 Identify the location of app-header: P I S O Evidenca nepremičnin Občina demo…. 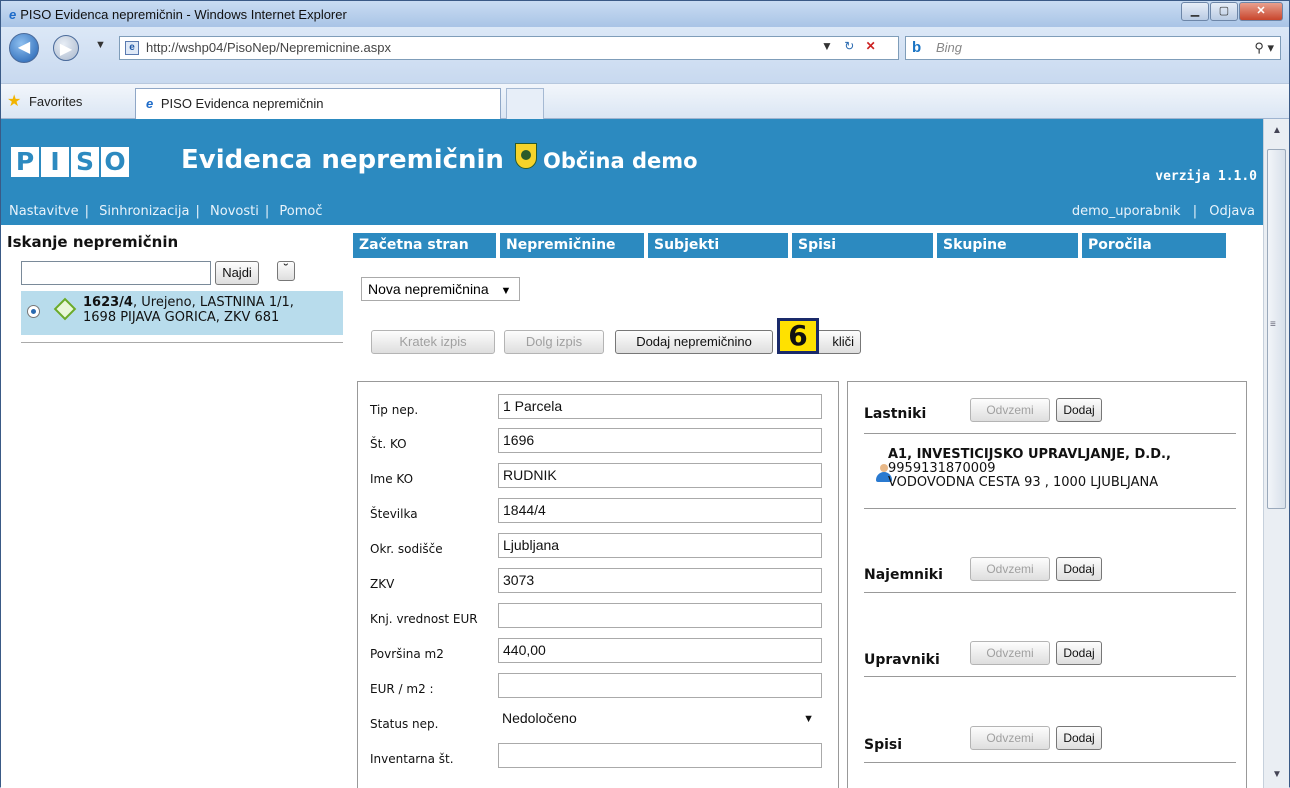
(632, 172).